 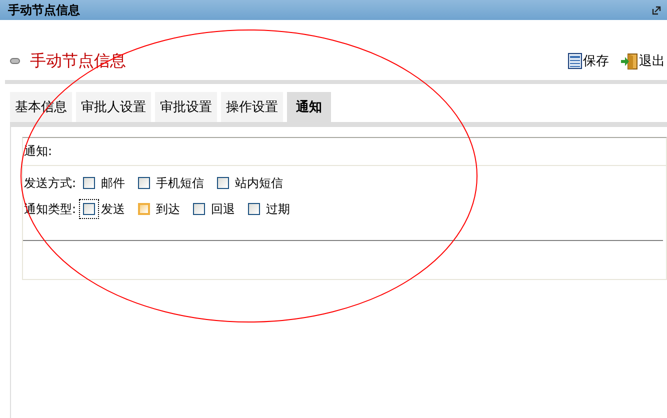 I want to click on field-label: 发送方式:, so click(x=50, y=183).